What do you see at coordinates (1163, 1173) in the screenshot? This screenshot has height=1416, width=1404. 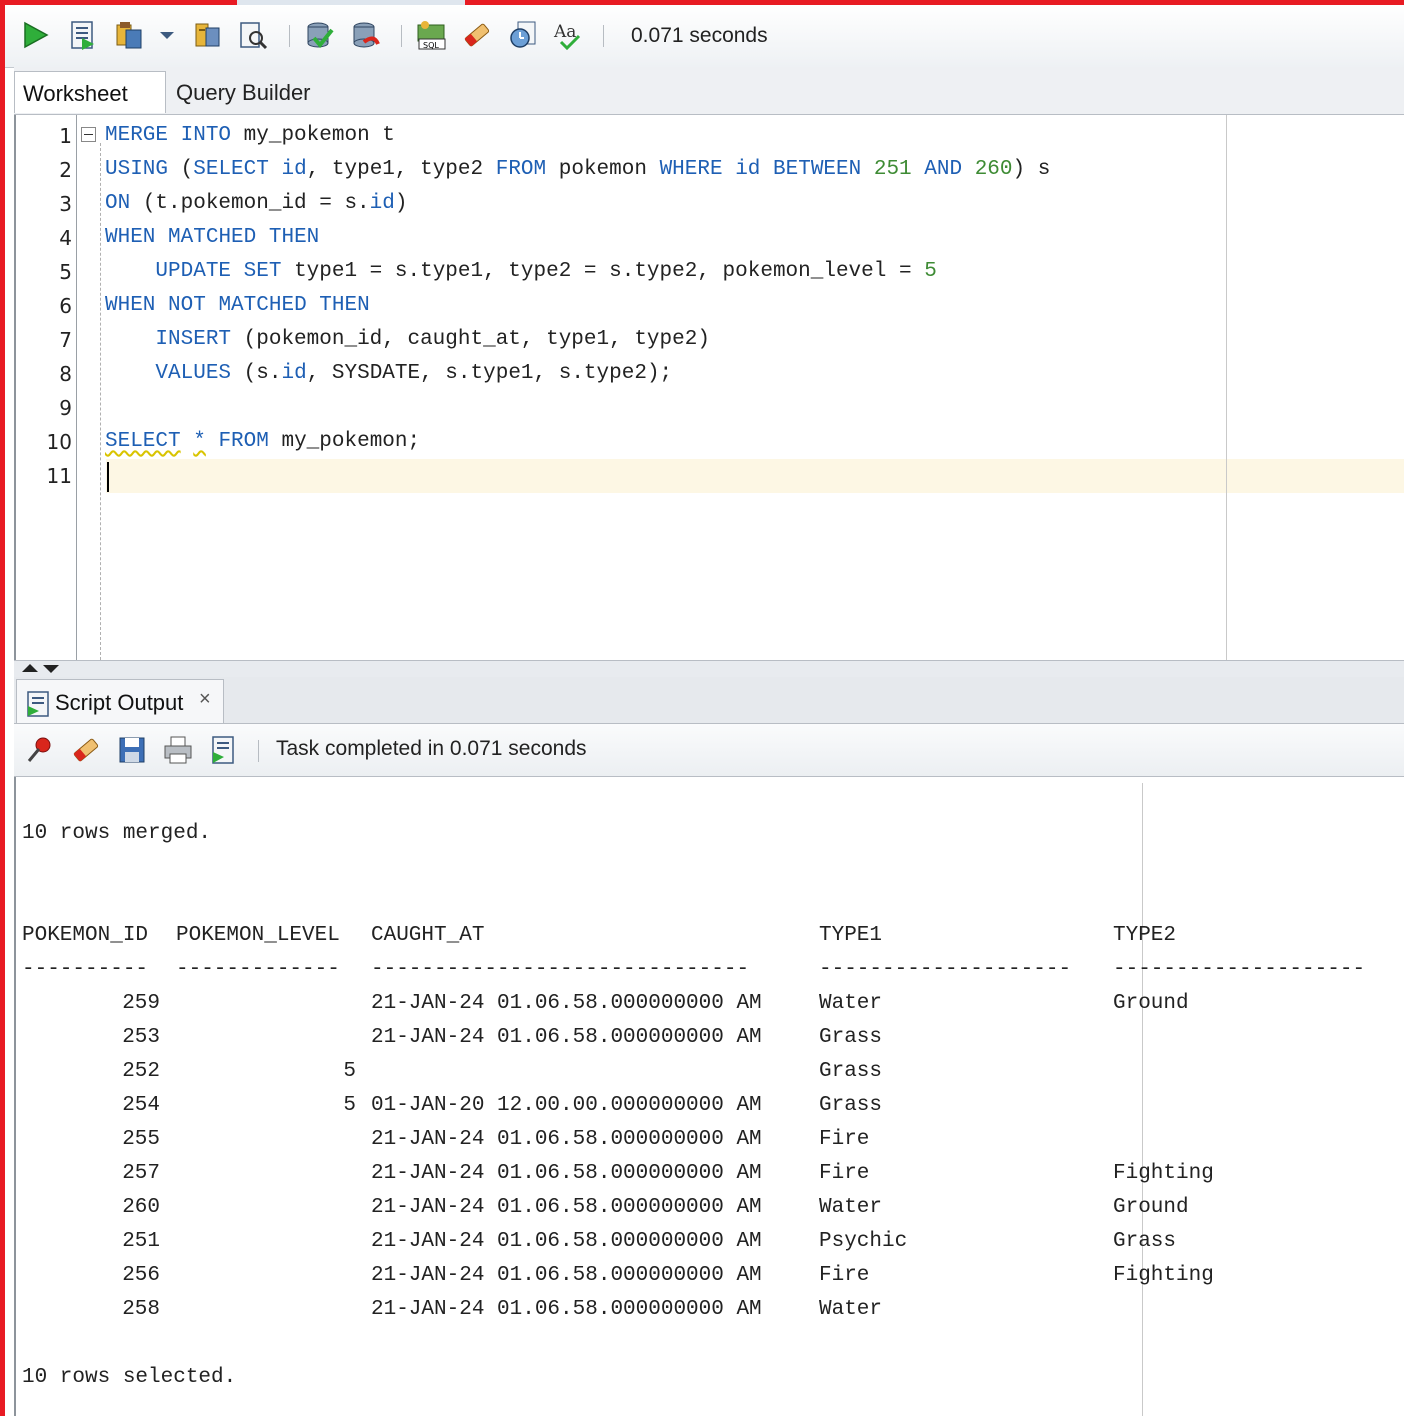 I see `table-cell: Fighting` at bounding box center [1163, 1173].